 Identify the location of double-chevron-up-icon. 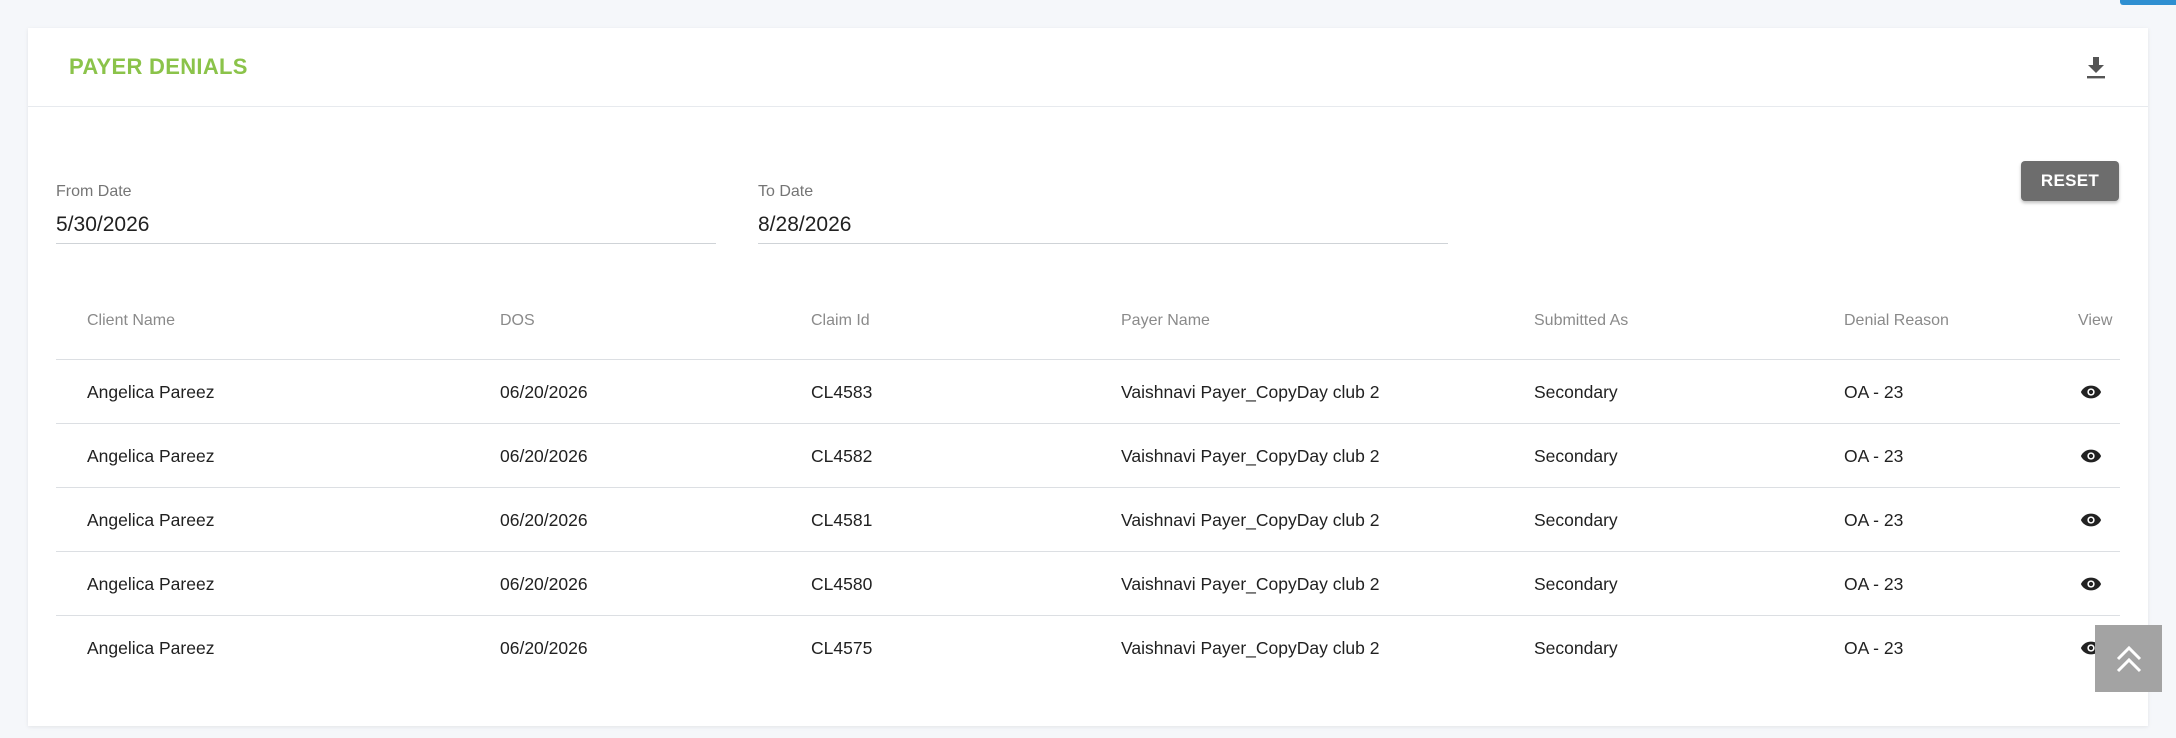
(2128, 658).